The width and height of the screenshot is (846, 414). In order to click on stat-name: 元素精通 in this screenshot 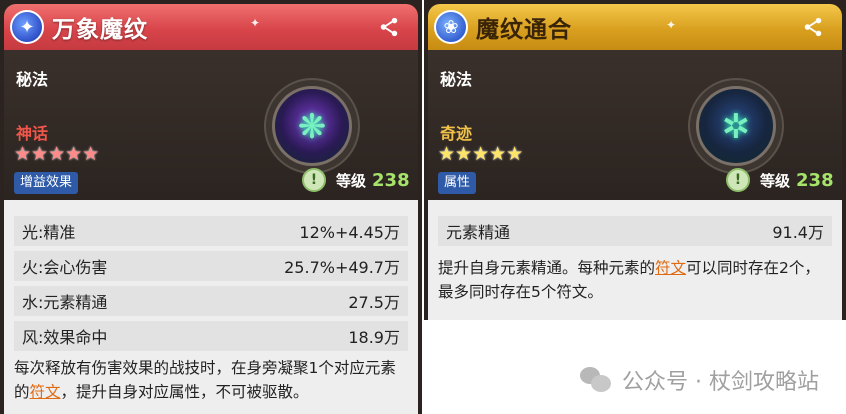, I will do `click(478, 232)`.